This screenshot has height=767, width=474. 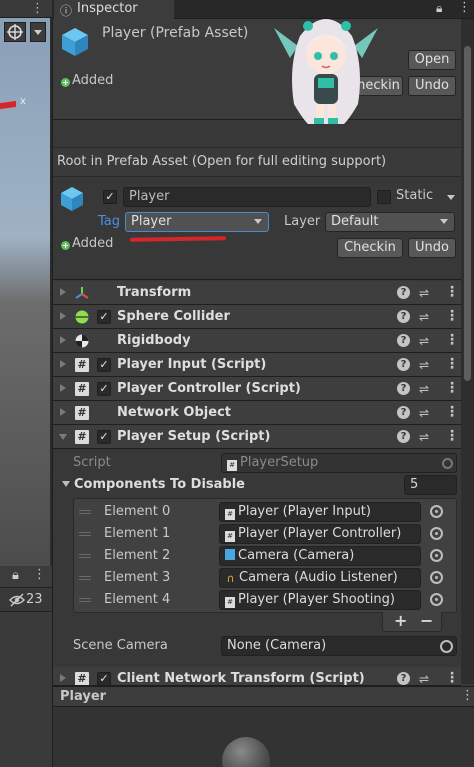 I want to click on hidden-eye-icon, so click(x=17, y=600).